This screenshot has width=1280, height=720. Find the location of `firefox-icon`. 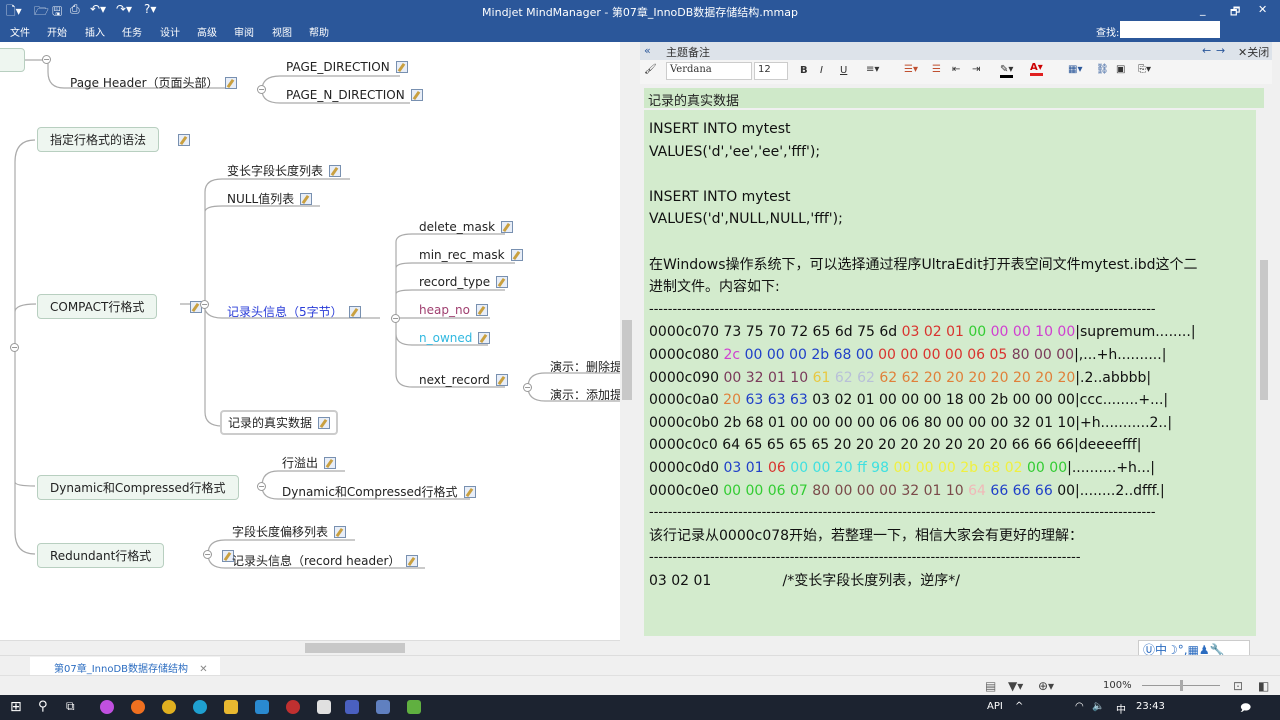

firefox-icon is located at coordinates (138, 707).